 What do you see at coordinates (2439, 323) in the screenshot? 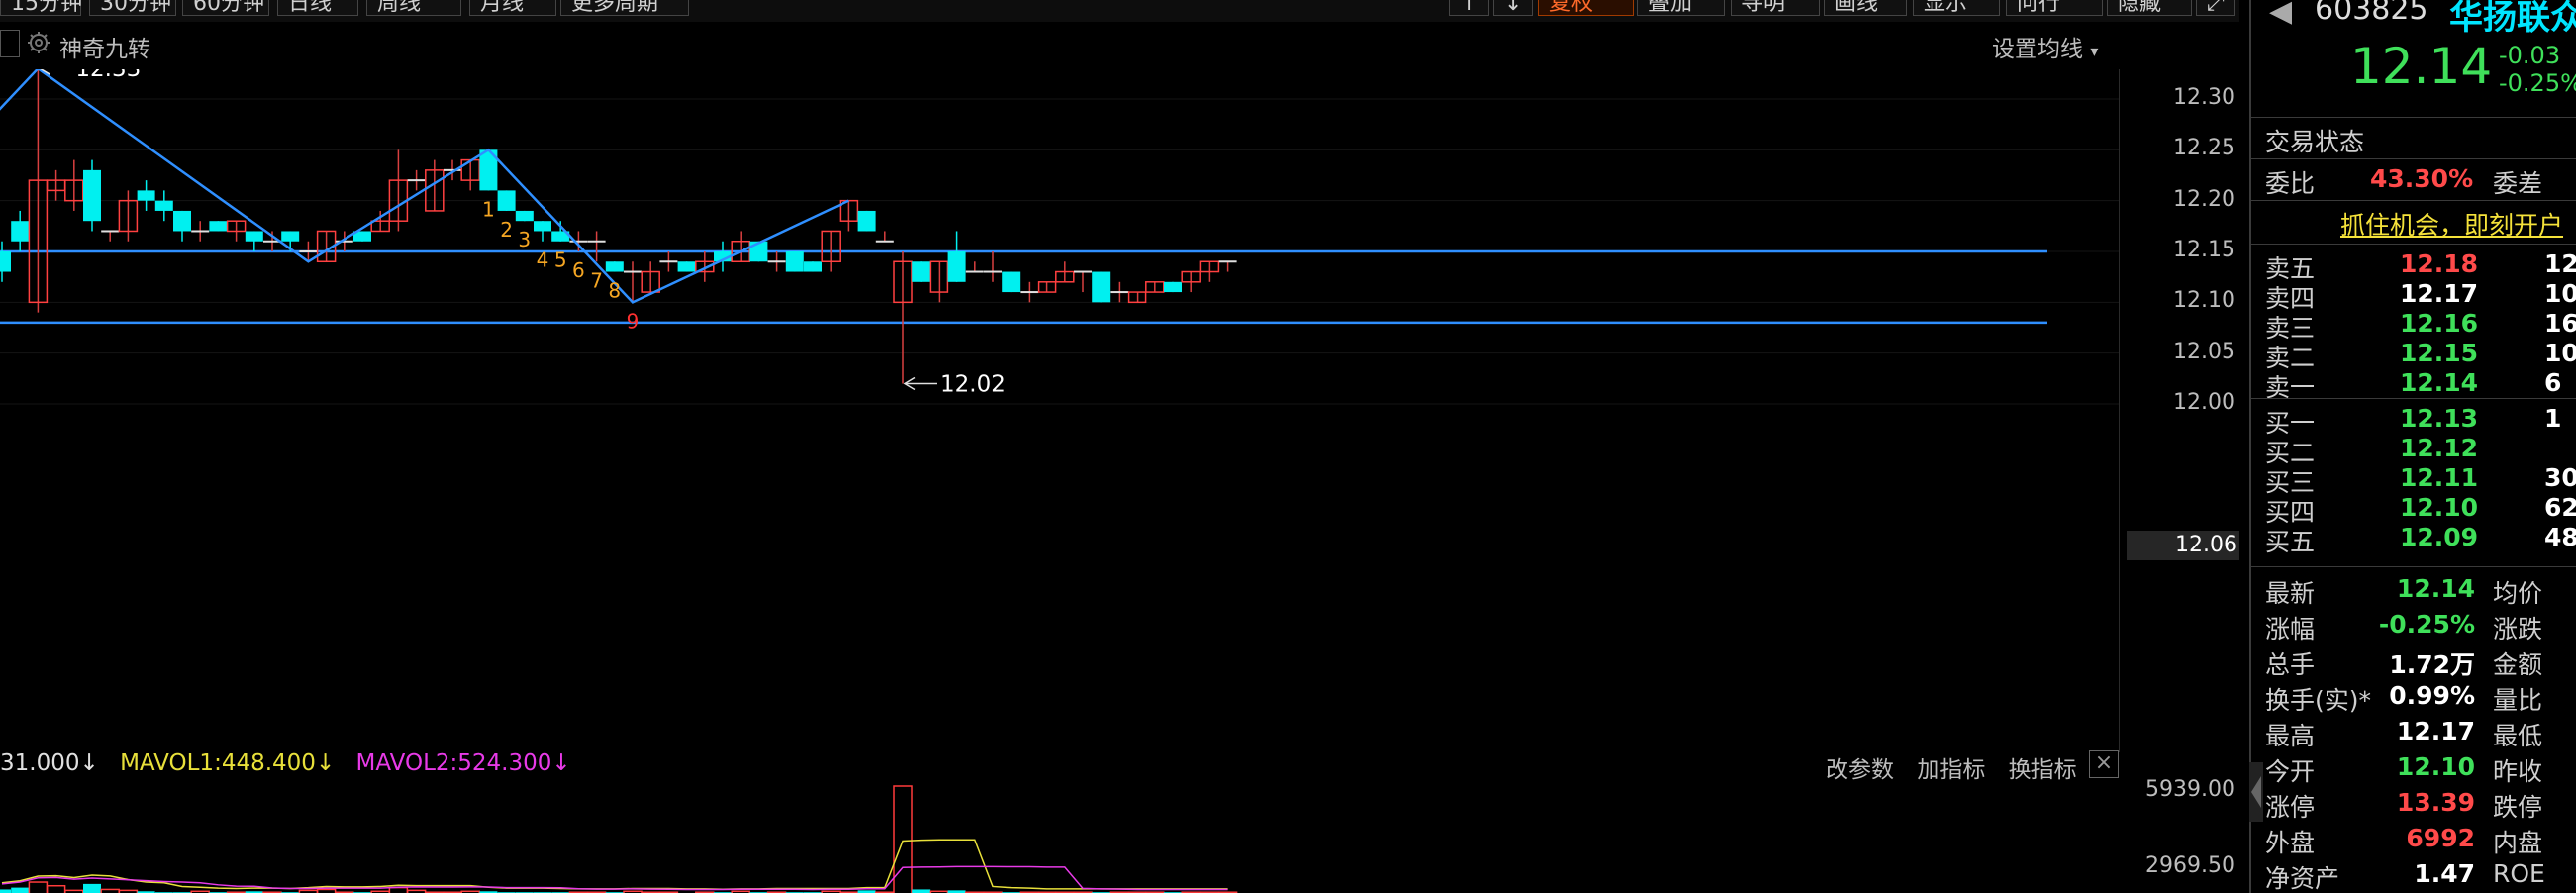
I see `orderbook-price: 12.16` at bounding box center [2439, 323].